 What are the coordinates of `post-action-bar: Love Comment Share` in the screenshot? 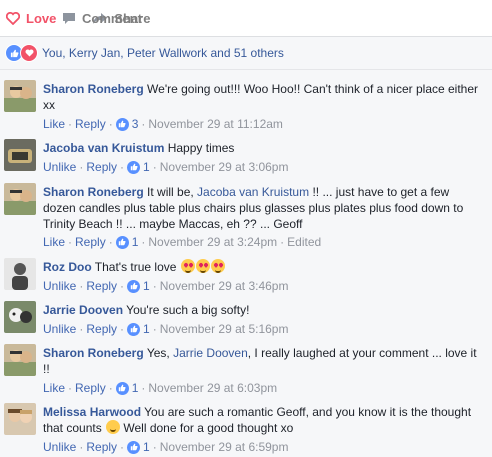 It's located at (246, 18).